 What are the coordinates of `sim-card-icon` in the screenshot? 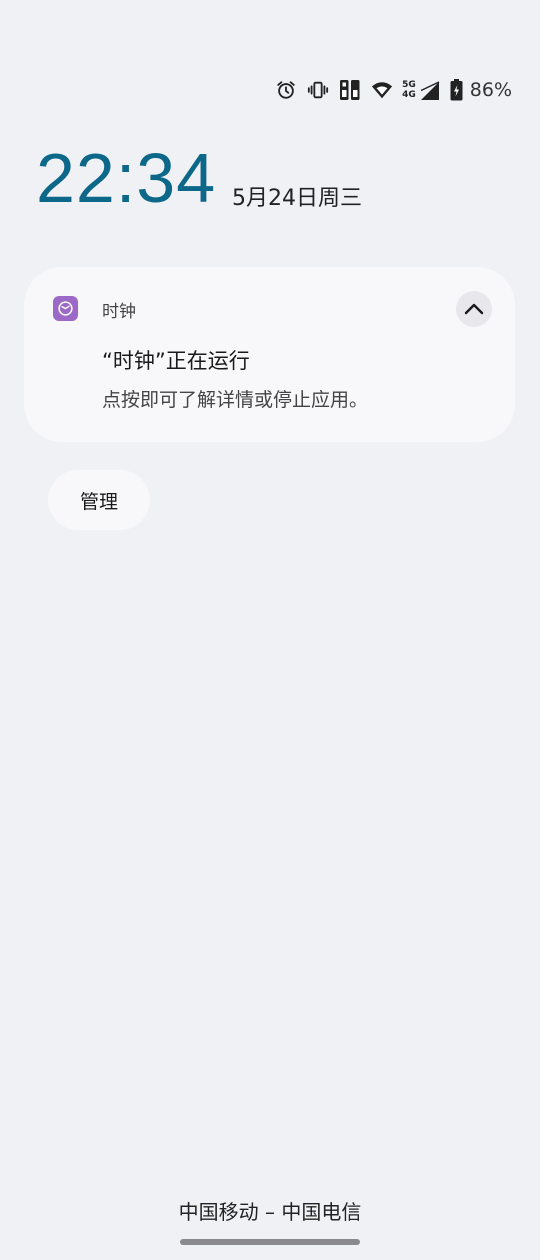 It's located at (350, 90).